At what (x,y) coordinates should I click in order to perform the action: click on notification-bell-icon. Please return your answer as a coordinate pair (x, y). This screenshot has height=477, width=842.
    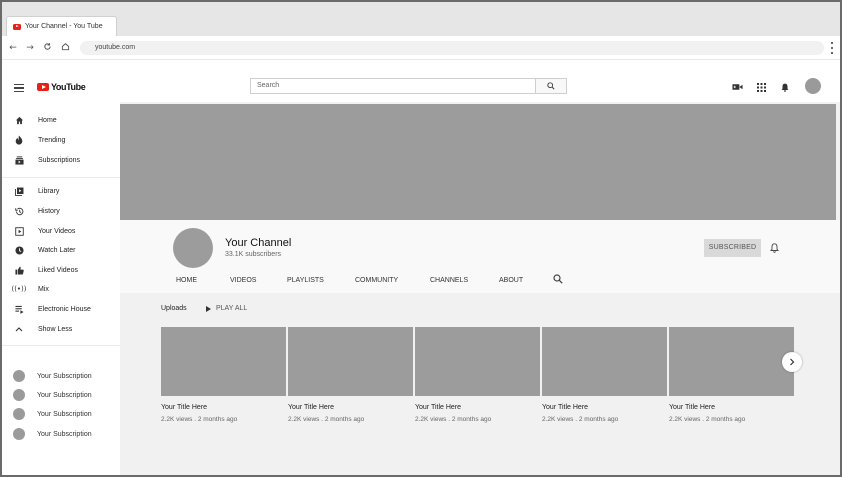
    Looking at the image, I should click on (774, 248).